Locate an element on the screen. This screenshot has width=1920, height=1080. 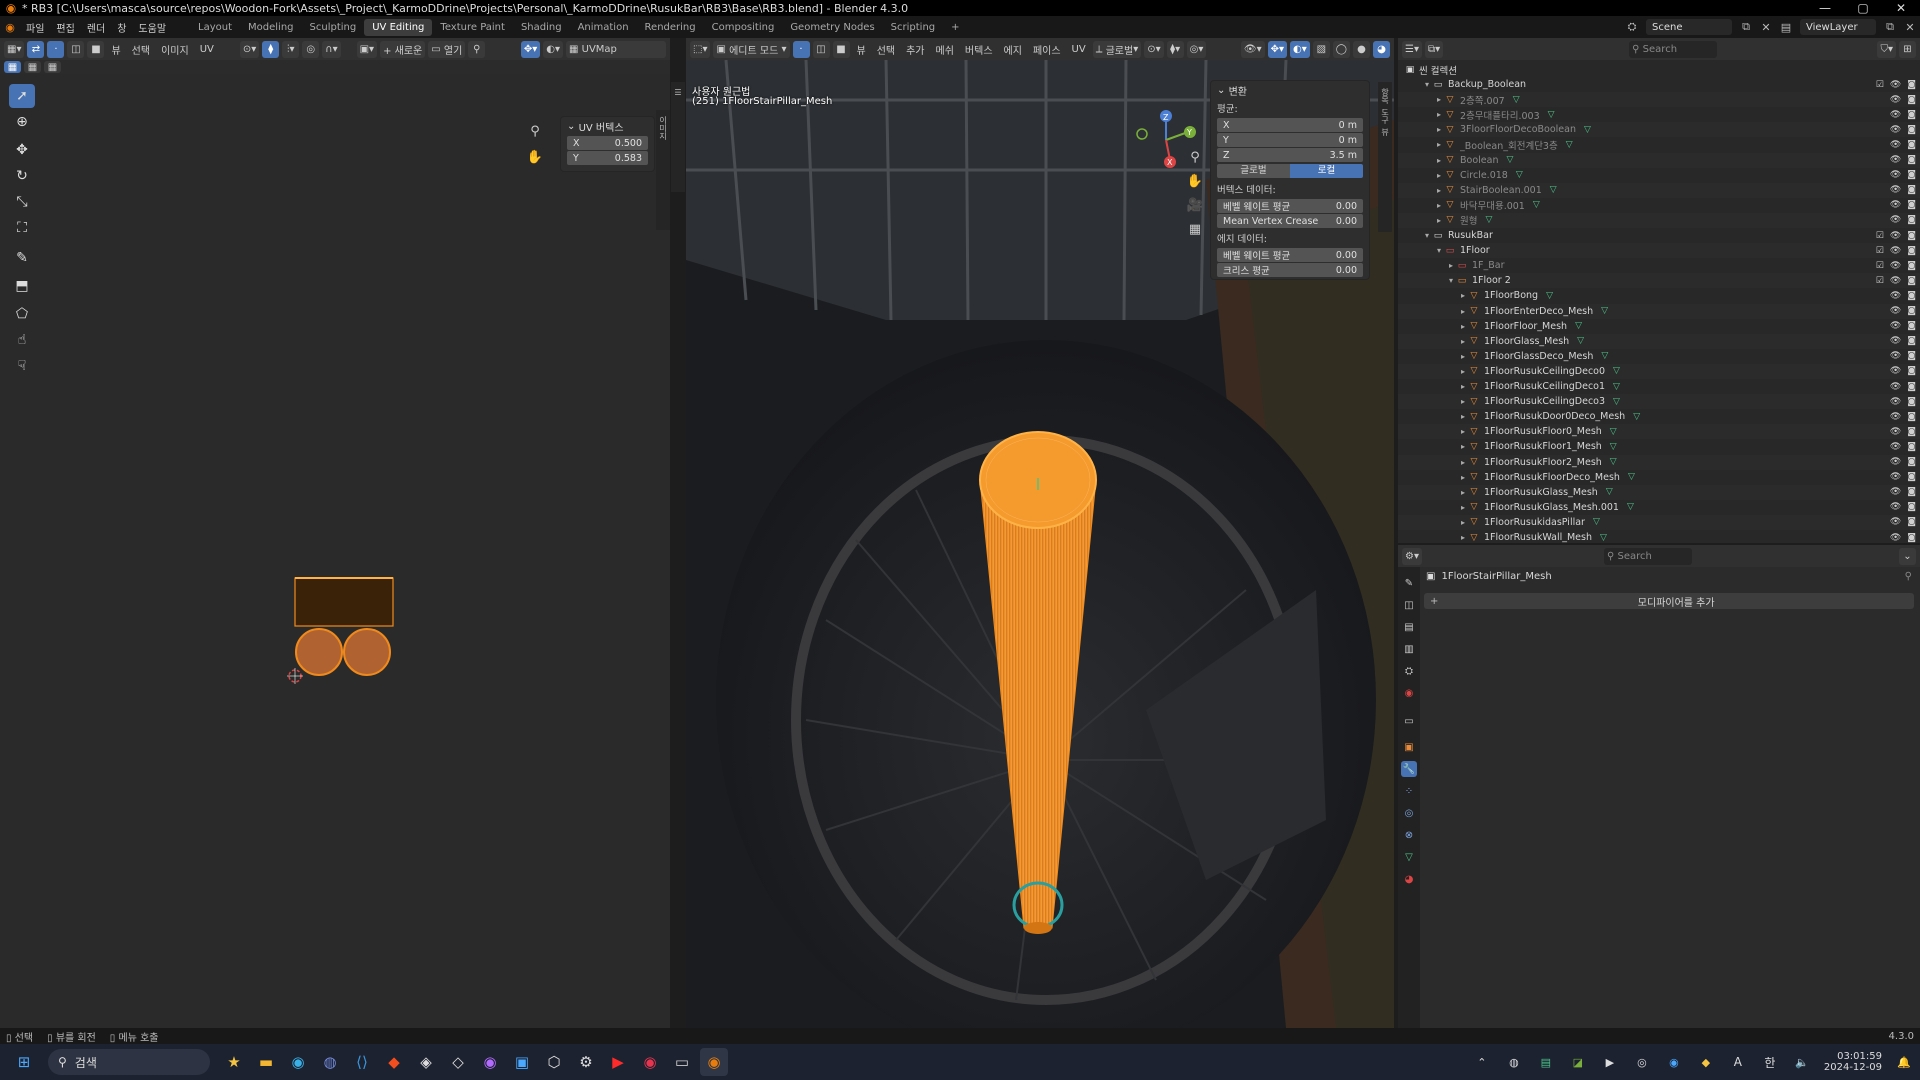
tray-ime-label: 한 is located at coordinates (1770, 1062).